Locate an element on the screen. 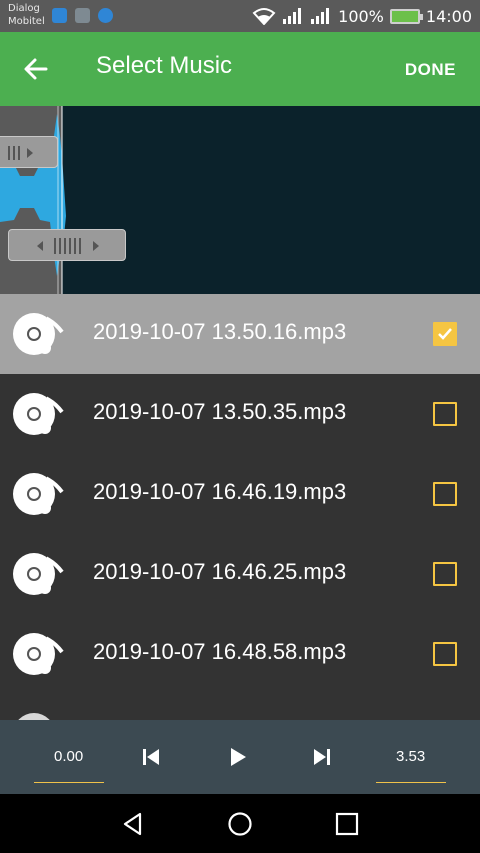 The height and width of the screenshot is (853, 480). carrier-line1: Dialog is located at coordinates (24, 8).